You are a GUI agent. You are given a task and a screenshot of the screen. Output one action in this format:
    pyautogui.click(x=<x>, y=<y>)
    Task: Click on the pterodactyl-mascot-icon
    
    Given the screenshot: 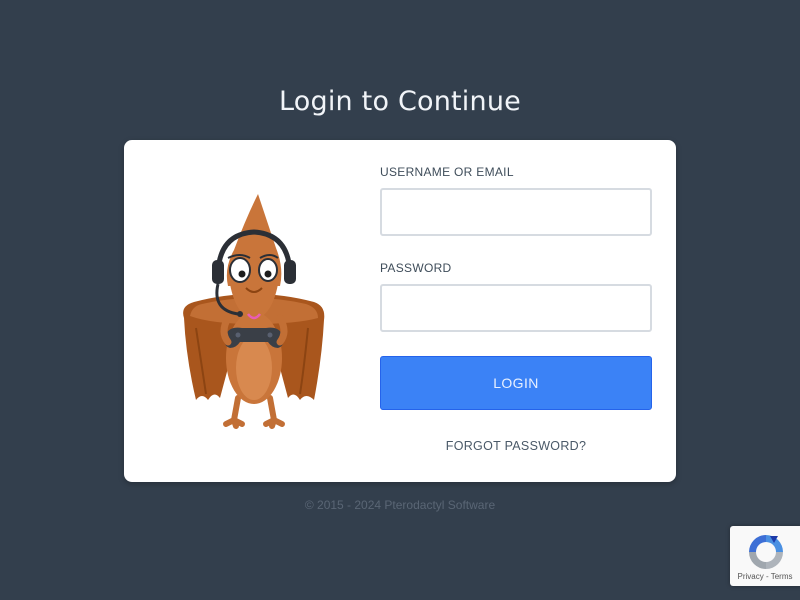 What is the action you would take?
    pyautogui.click(x=254, y=311)
    